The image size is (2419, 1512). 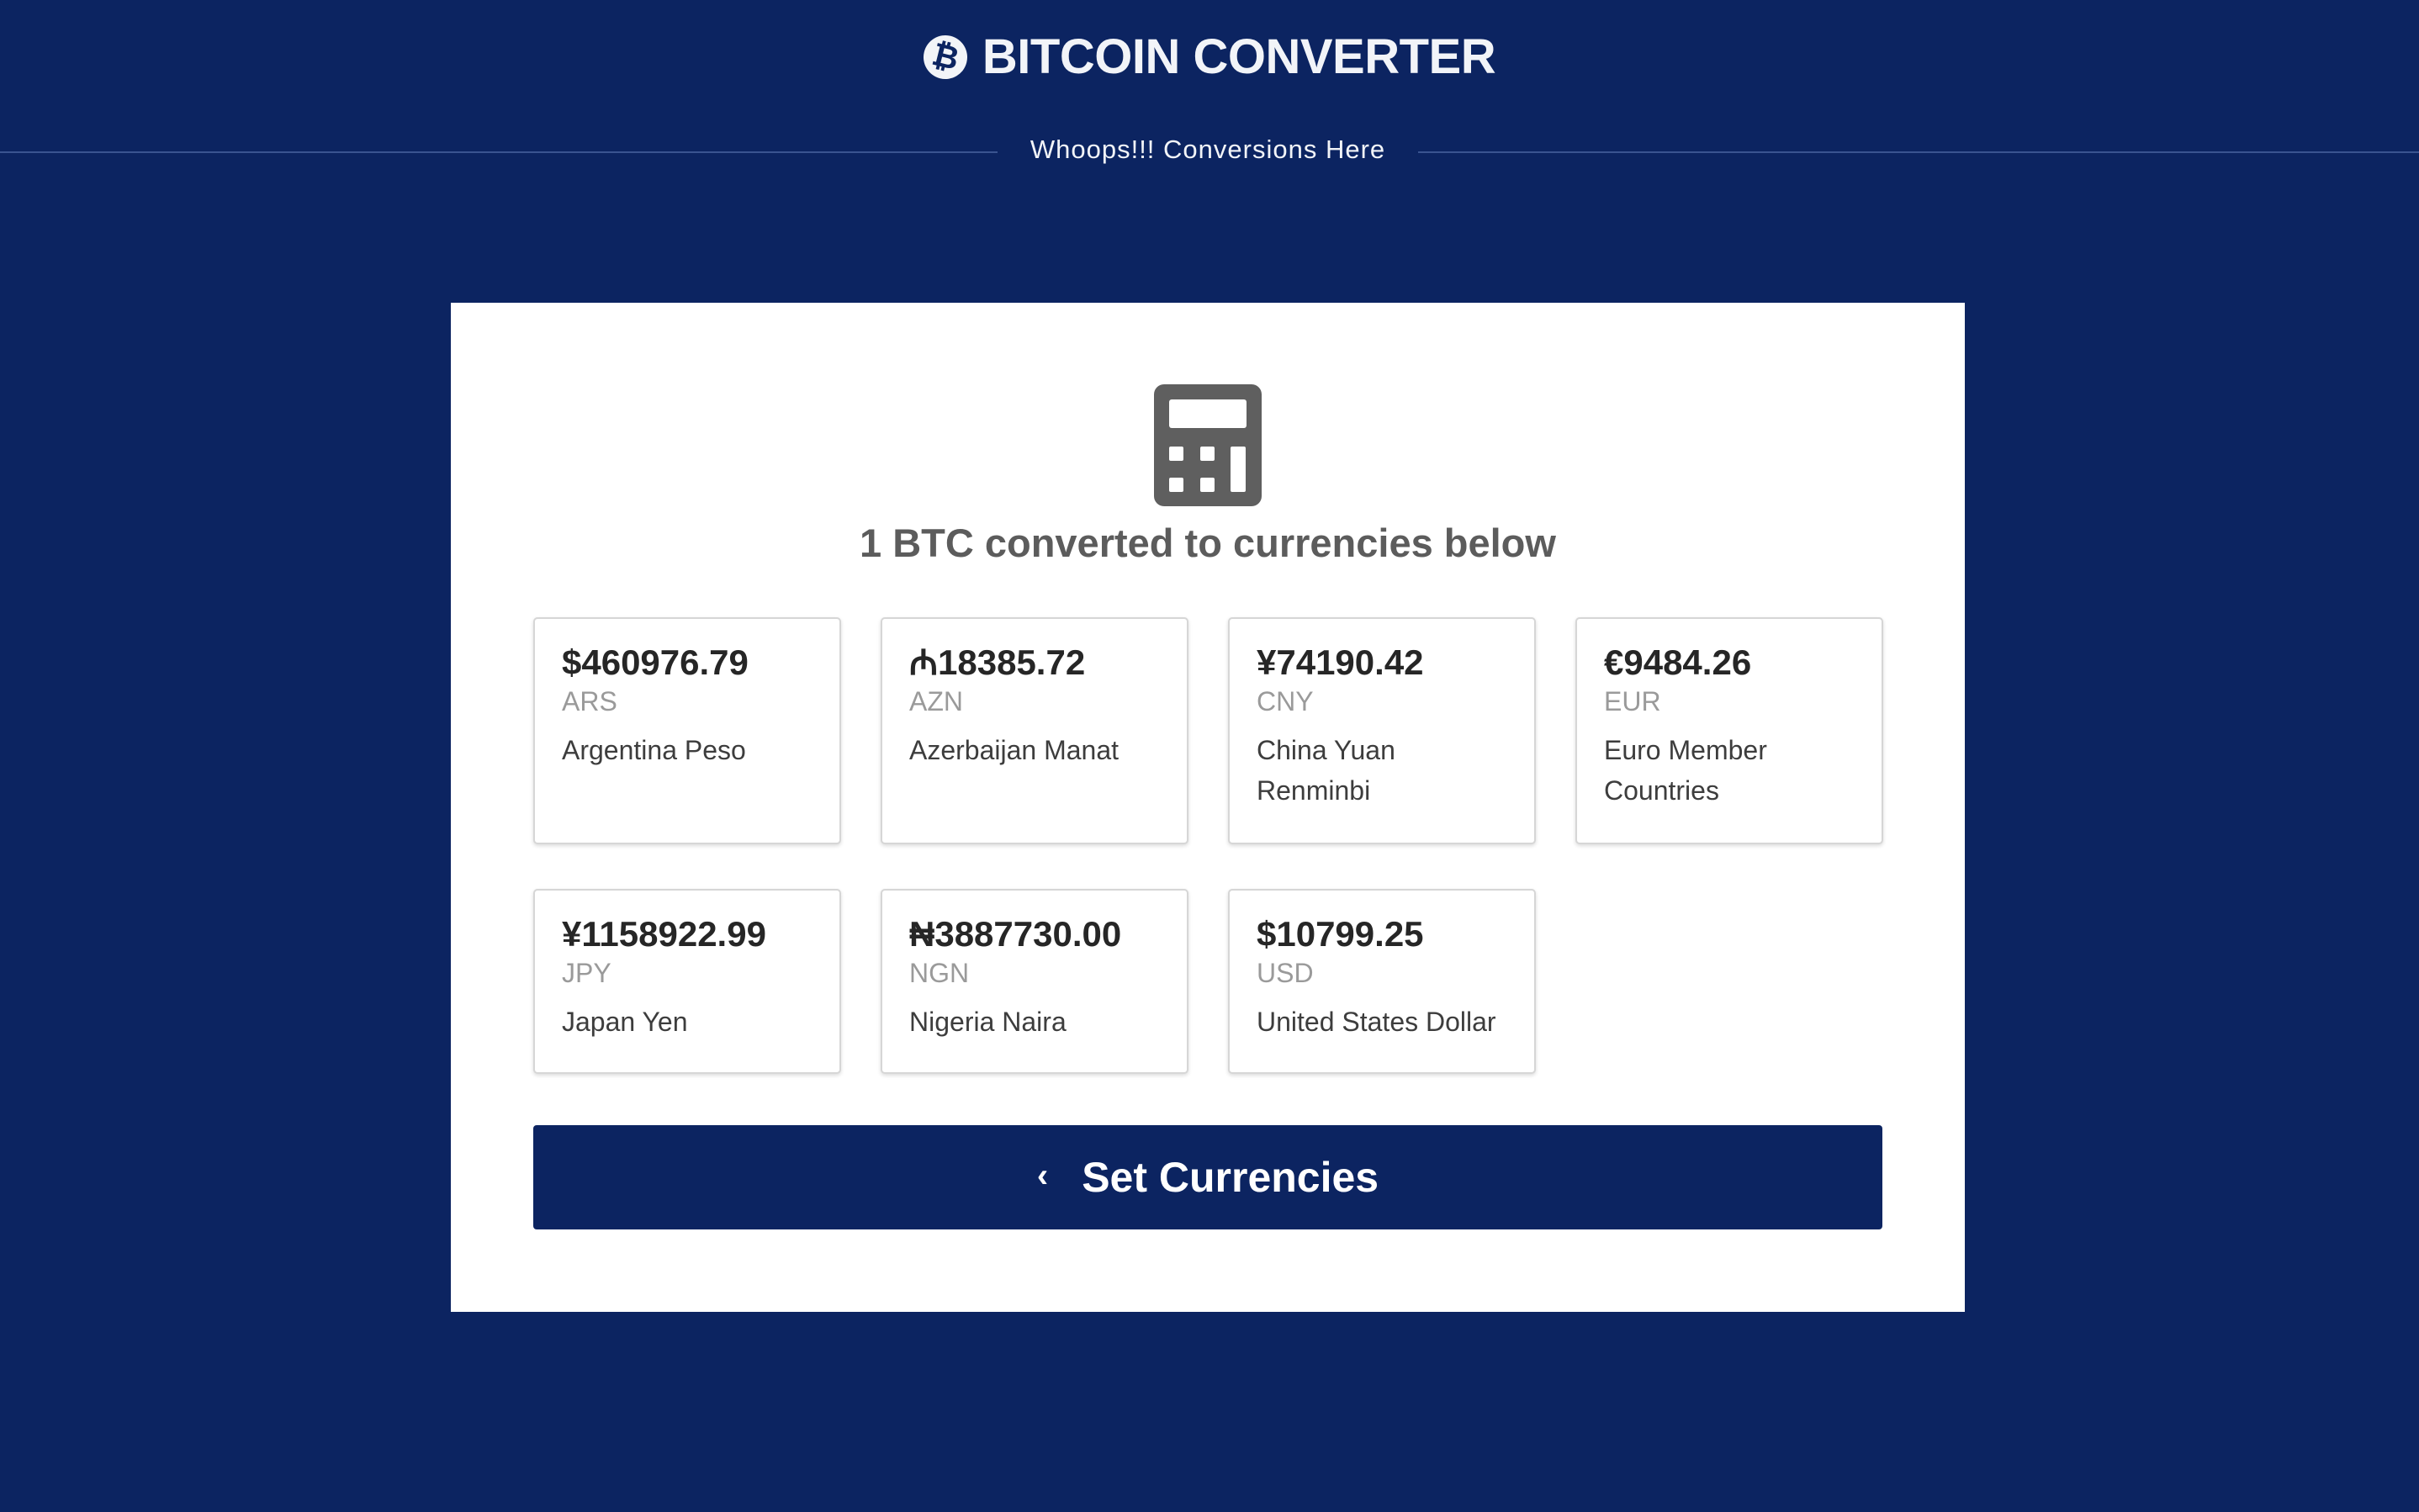 What do you see at coordinates (687, 730) in the screenshot?
I see `currency-card: $460976.79 ARS Argentina Peso` at bounding box center [687, 730].